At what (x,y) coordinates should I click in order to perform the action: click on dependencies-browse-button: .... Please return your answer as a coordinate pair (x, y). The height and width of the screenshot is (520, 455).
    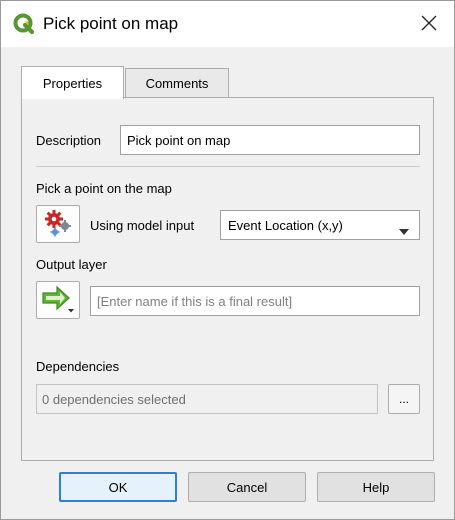
    Looking at the image, I should click on (404, 399).